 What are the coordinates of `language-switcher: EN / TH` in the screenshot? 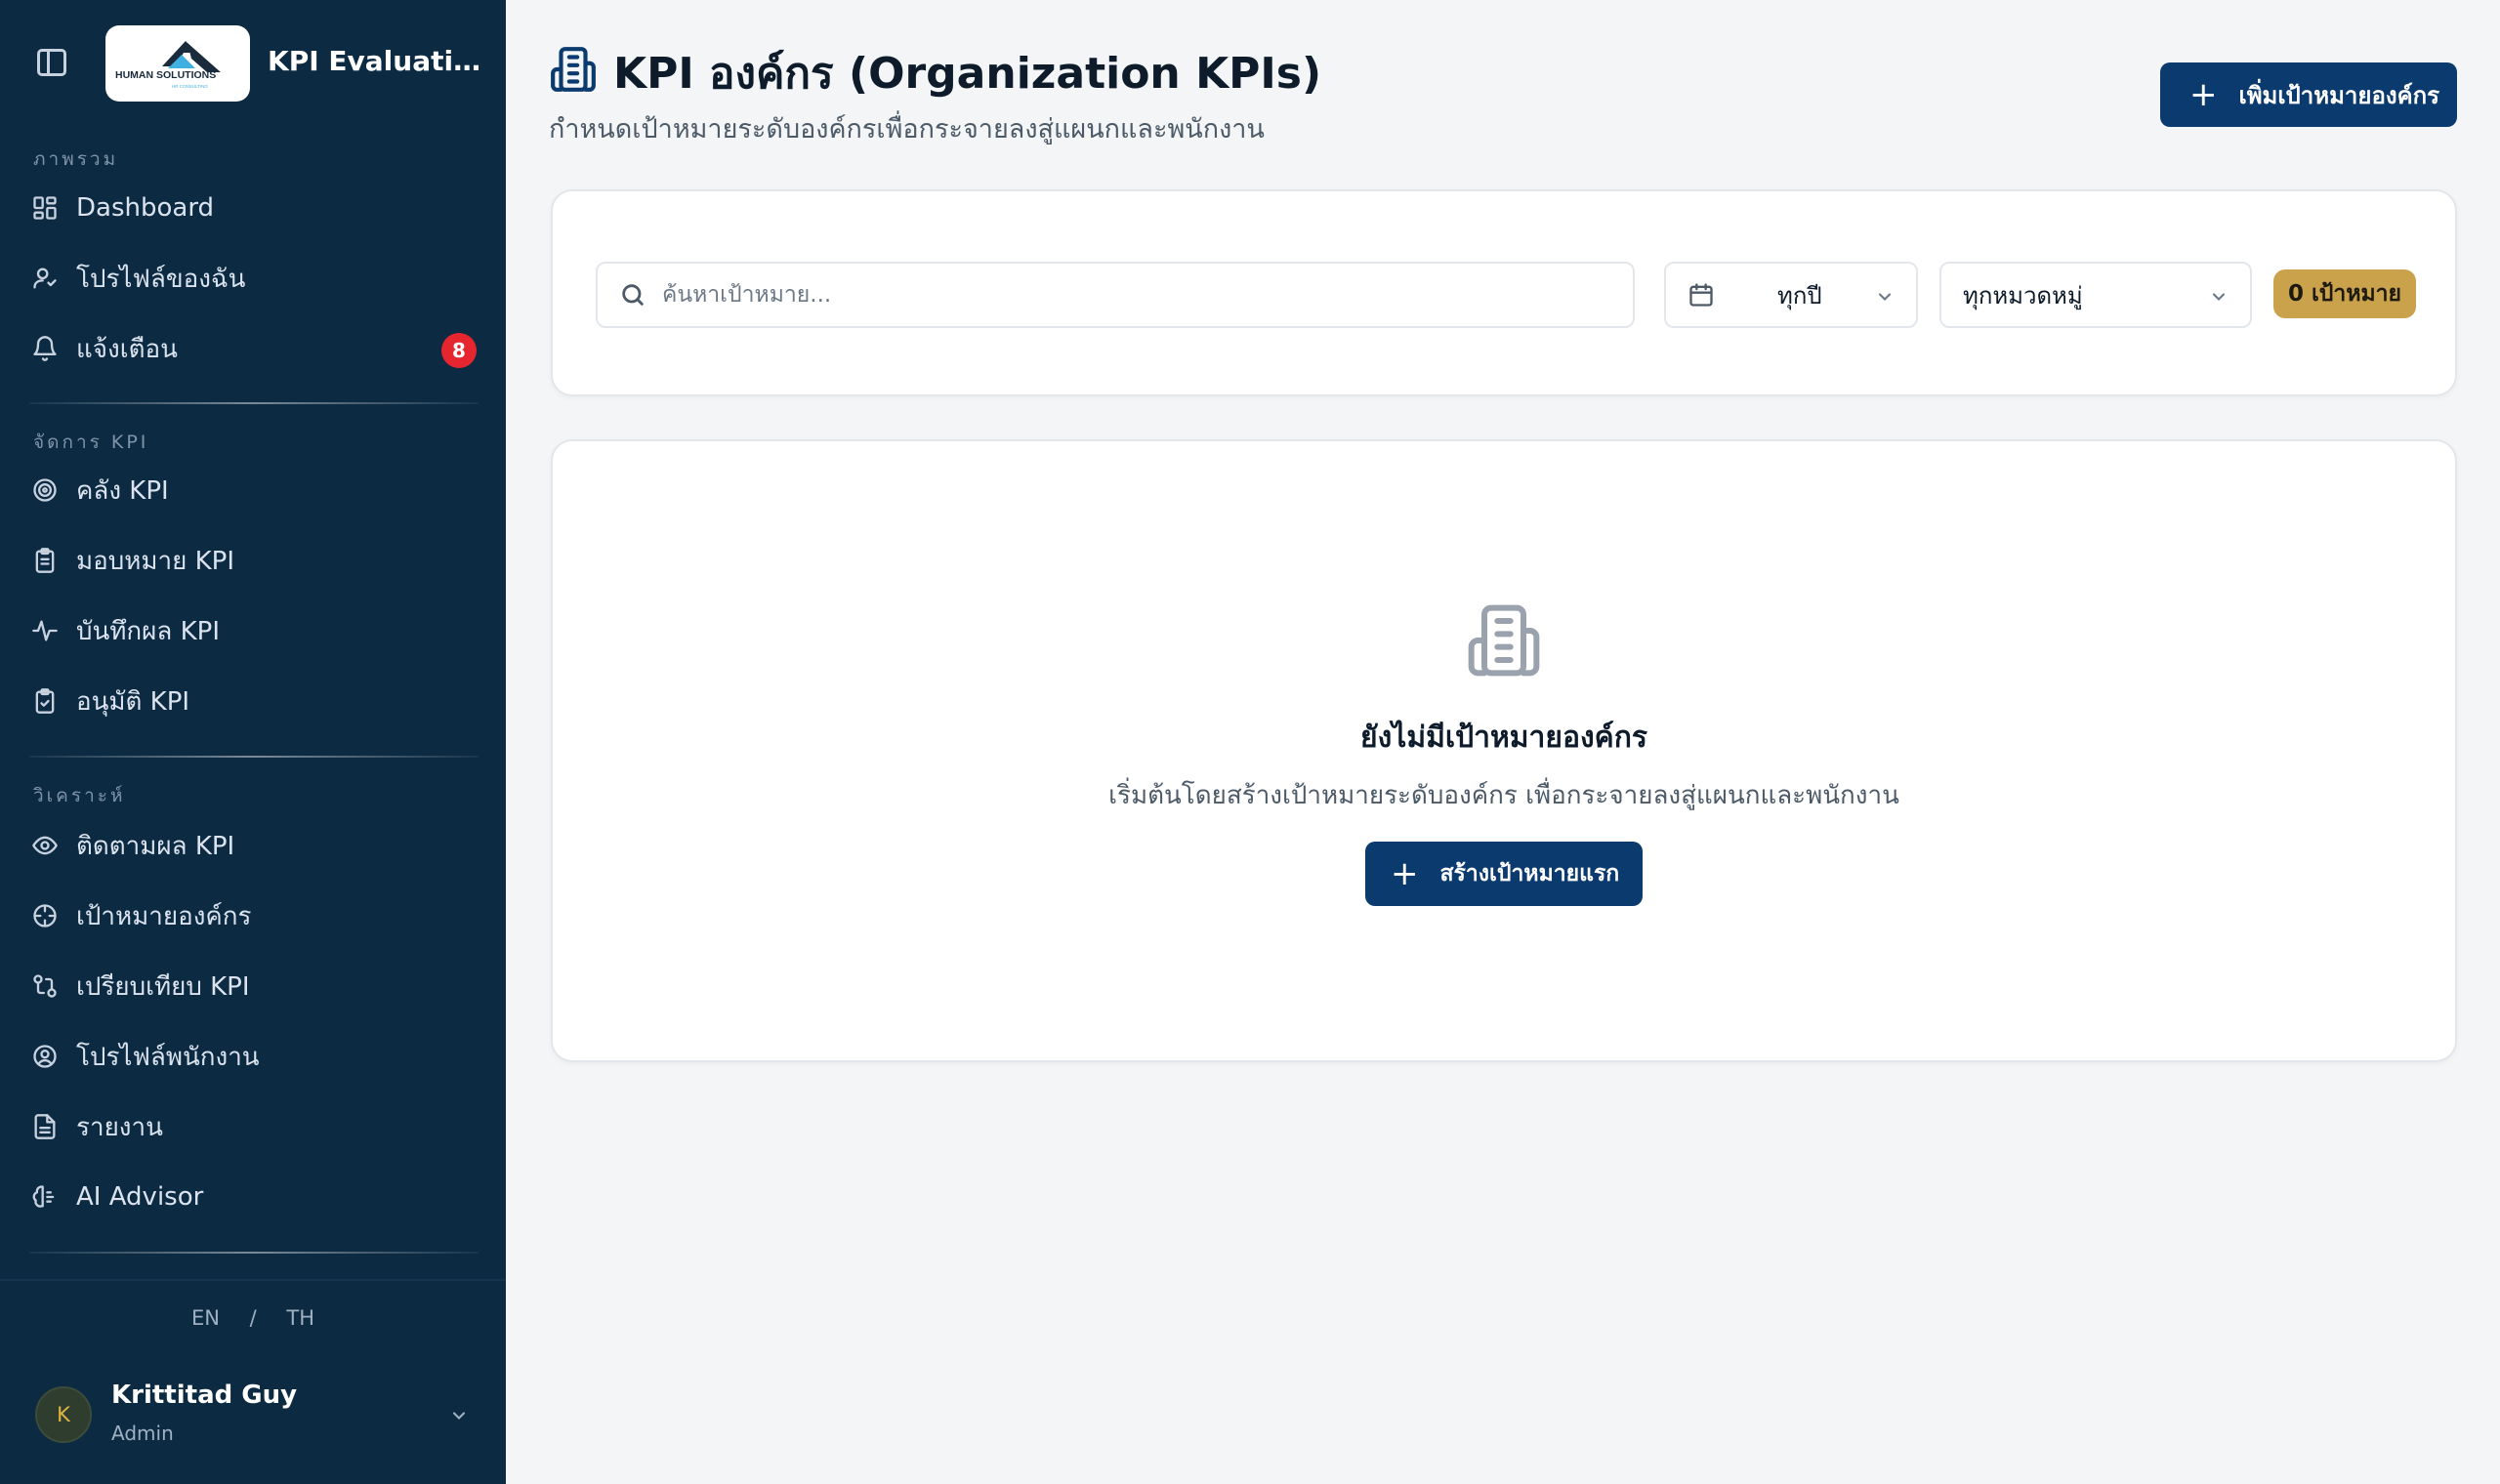 It's located at (253, 1318).